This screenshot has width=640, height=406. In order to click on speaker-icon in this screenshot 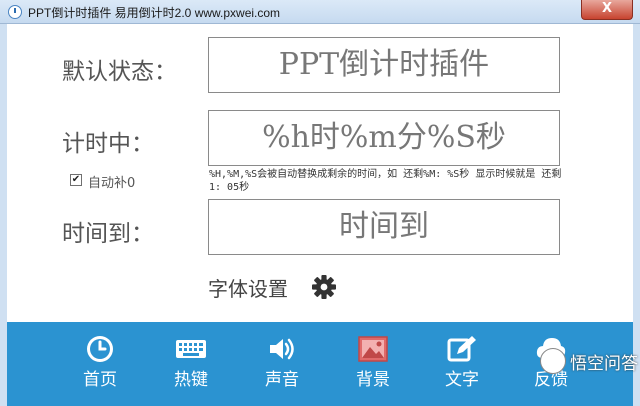, I will do `click(282, 349)`.